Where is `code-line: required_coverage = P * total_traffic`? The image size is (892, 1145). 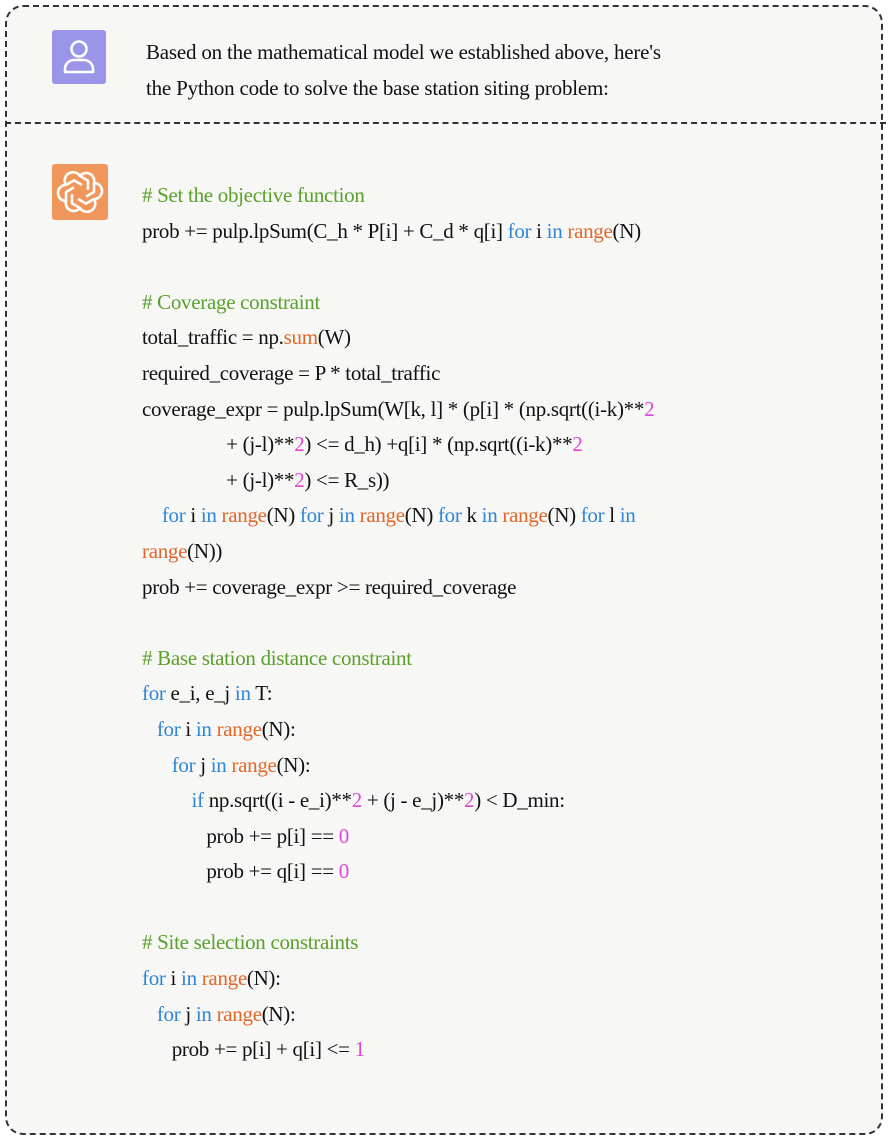
code-line: required_coverage = P * total_traffic is located at coordinates (492, 374).